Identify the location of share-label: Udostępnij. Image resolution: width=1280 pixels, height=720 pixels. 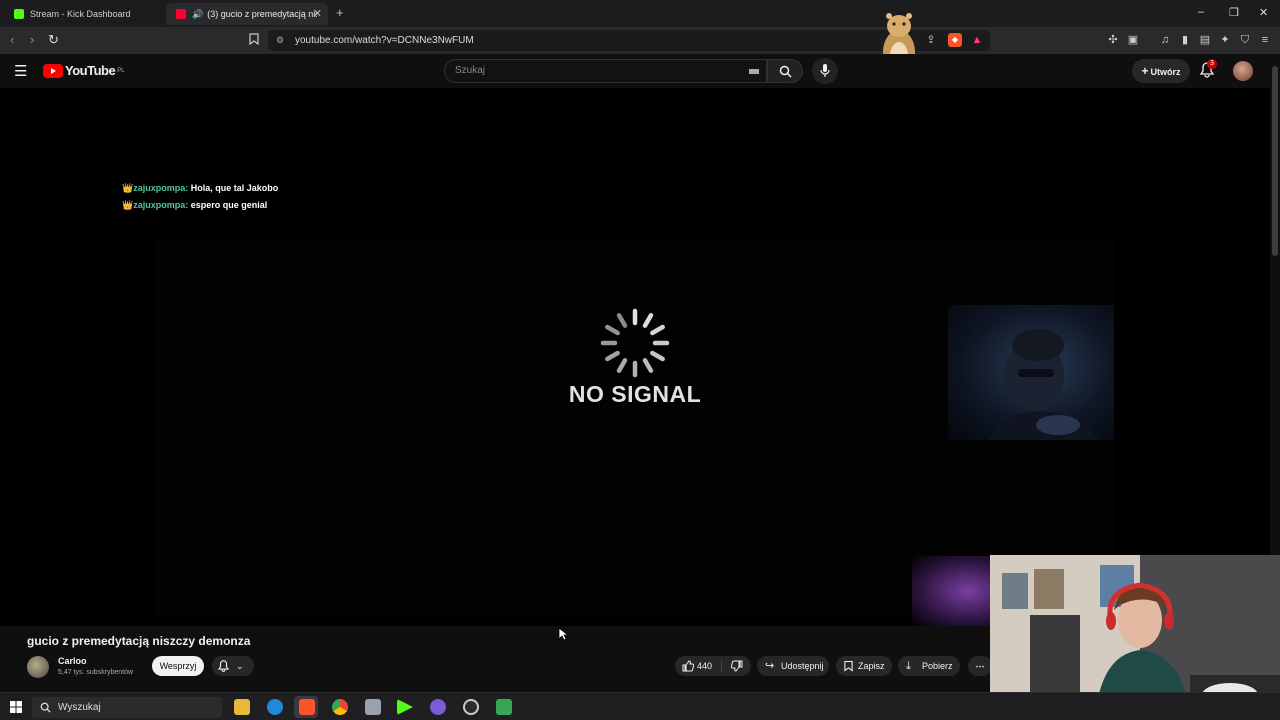
(802, 666).